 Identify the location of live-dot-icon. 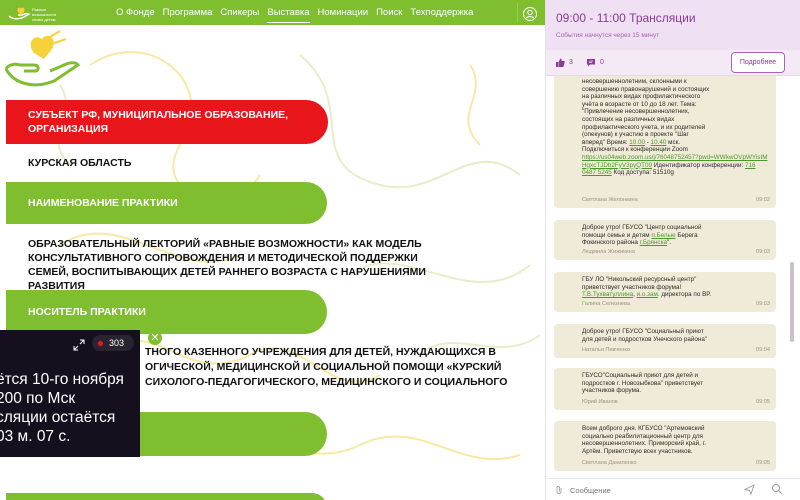
(100, 343).